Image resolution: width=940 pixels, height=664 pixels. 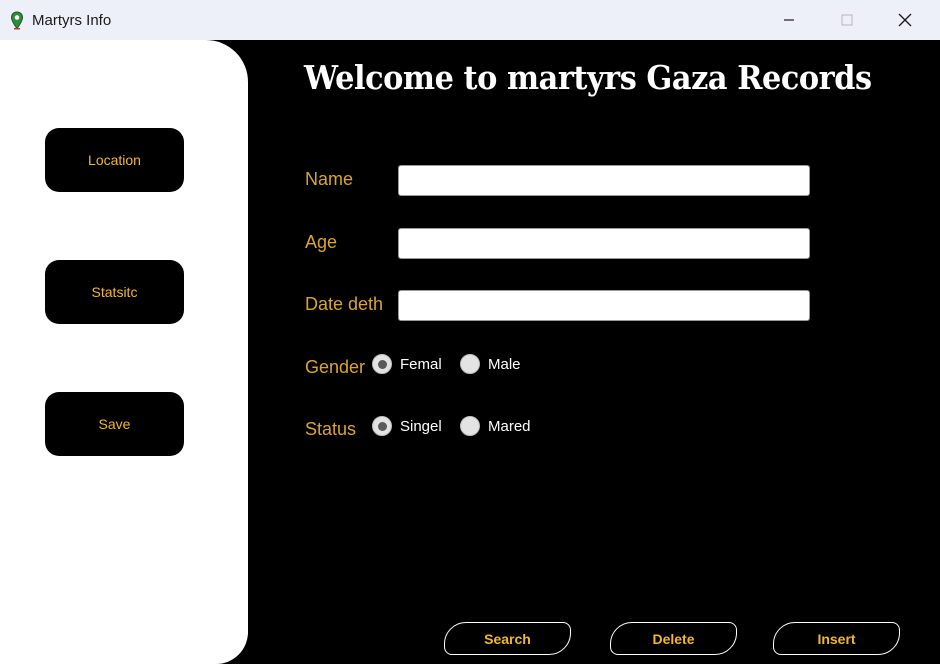 I want to click on gender-male-radio: Male, so click(x=490, y=364).